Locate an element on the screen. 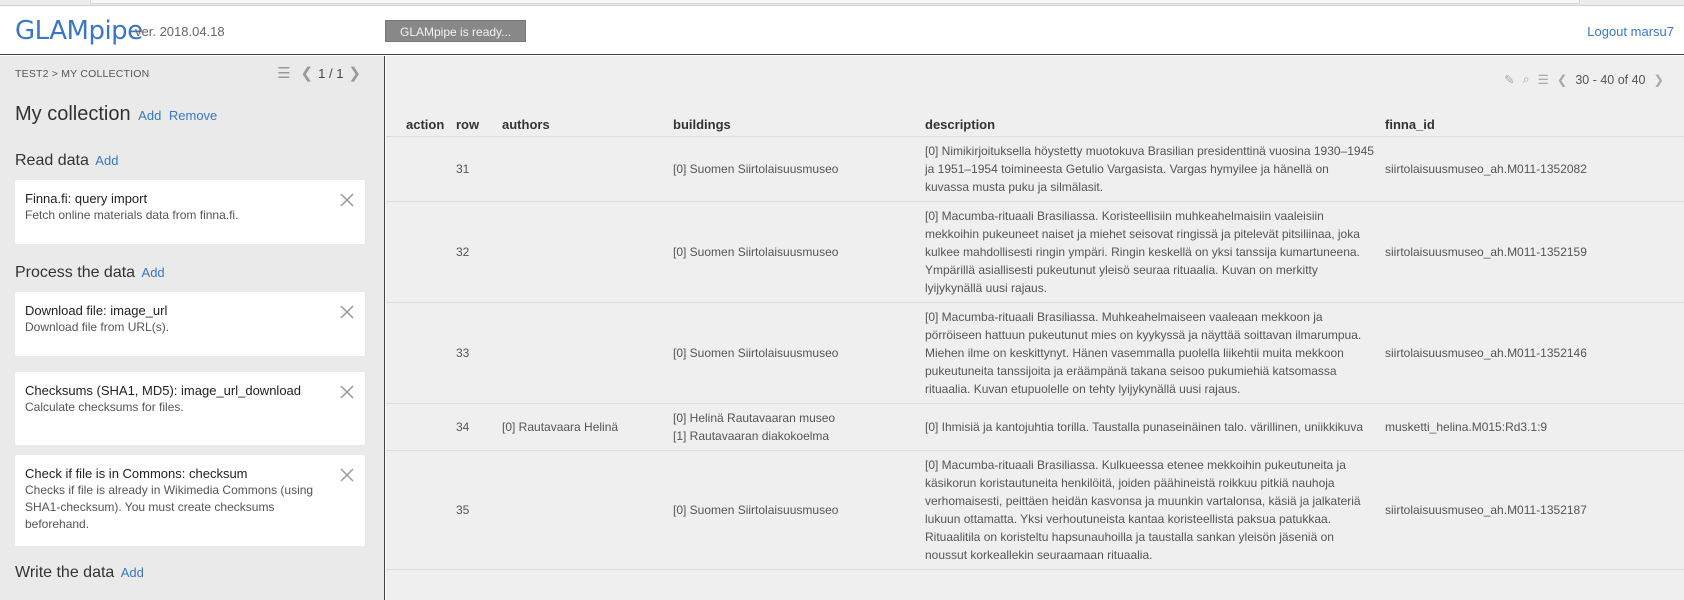  column-header-row: row is located at coordinates (479, 124).